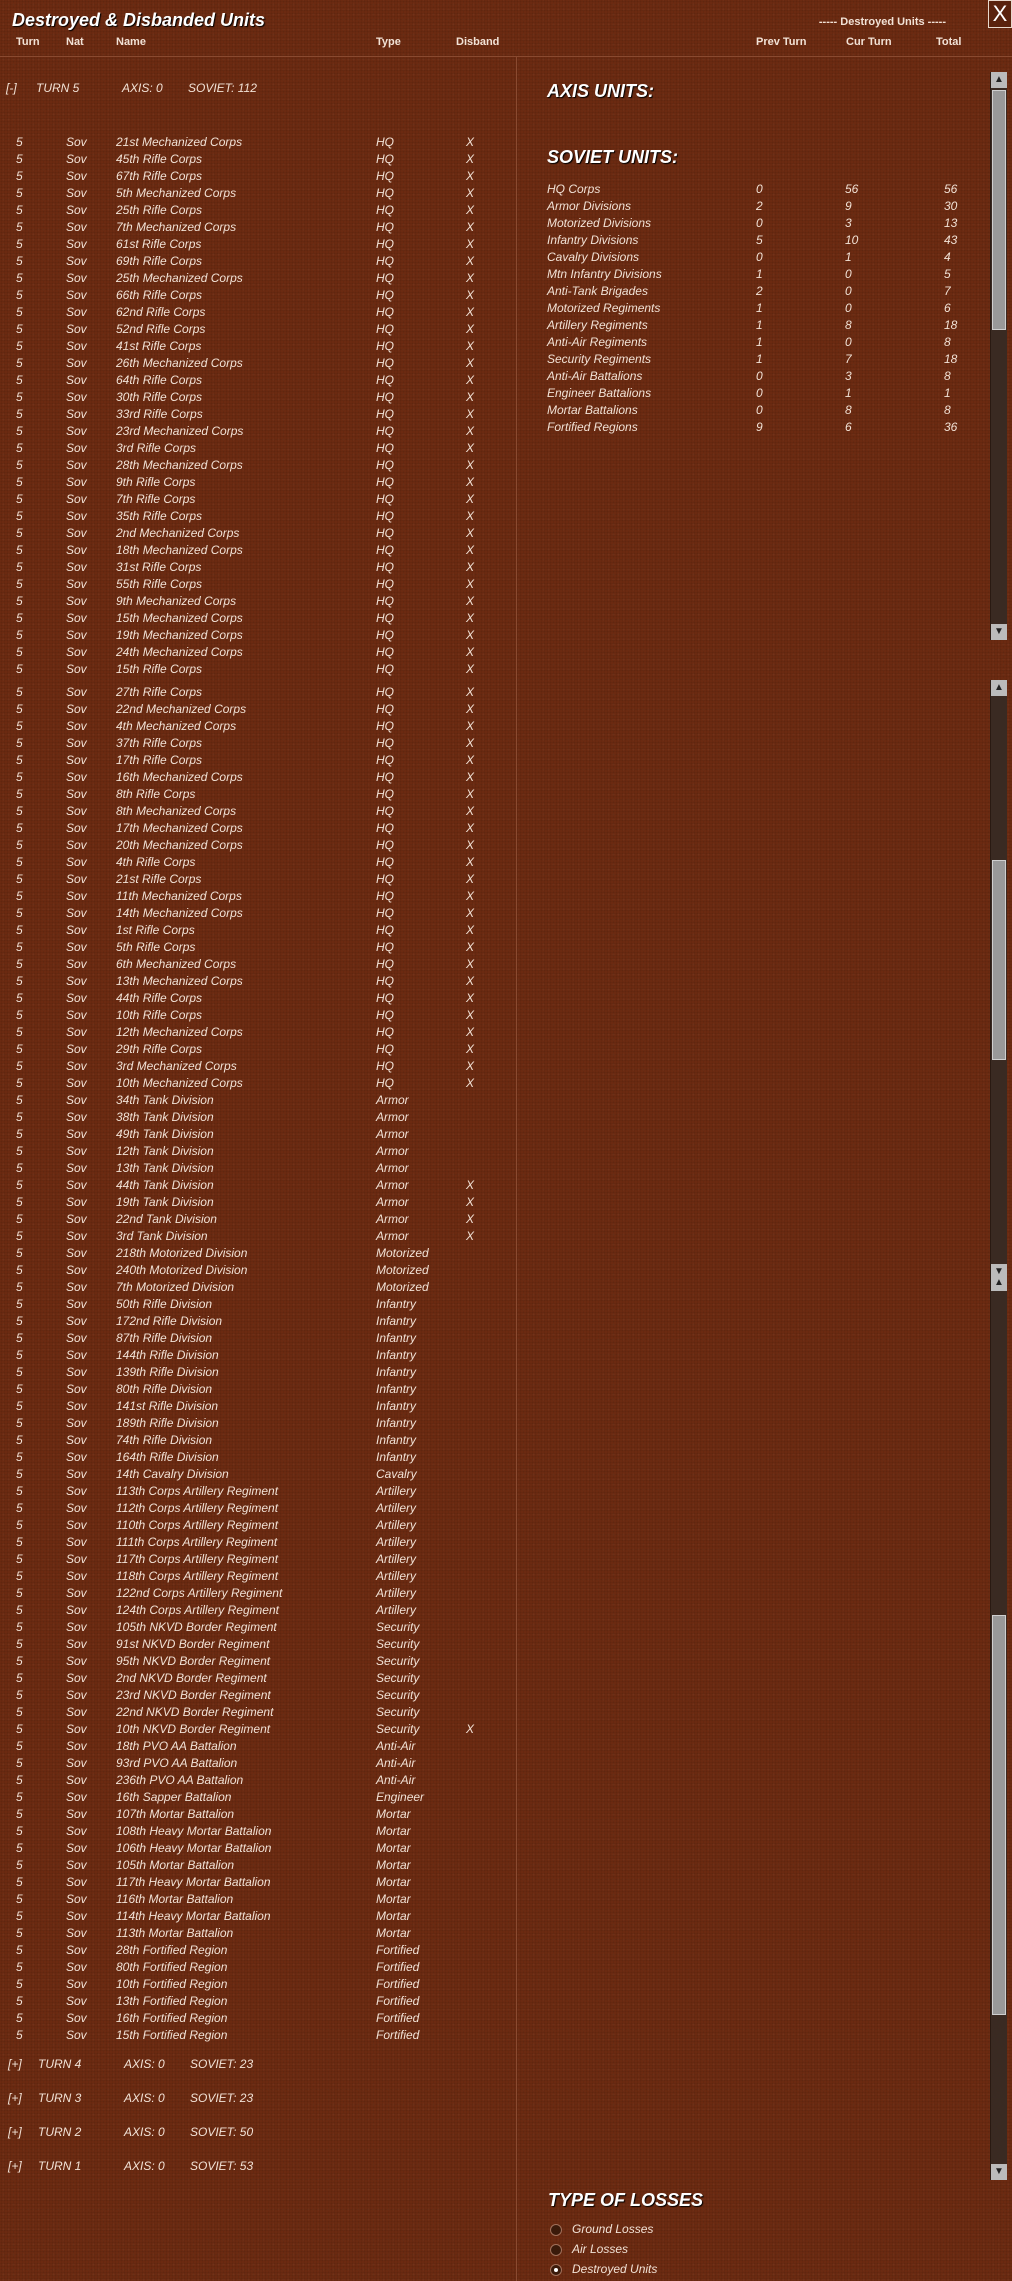  Describe the element at coordinates (999, 960) in the screenshot. I see `middle-scroll-thumb` at that location.